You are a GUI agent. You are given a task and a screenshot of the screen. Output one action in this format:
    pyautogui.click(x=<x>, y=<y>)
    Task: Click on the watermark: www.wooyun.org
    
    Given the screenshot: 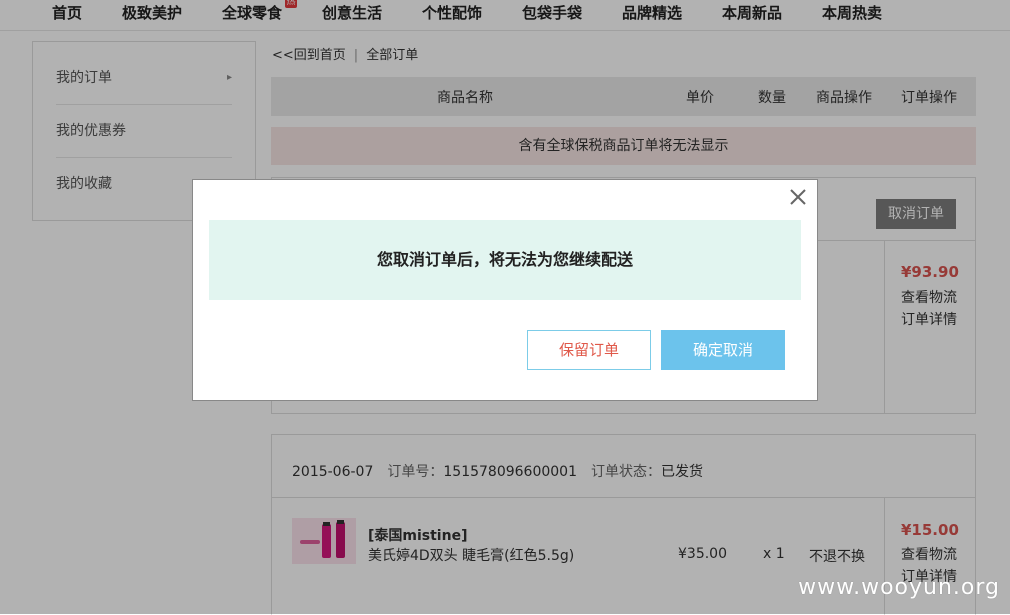 What is the action you would take?
    pyautogui.click(x=899, y=587)
    